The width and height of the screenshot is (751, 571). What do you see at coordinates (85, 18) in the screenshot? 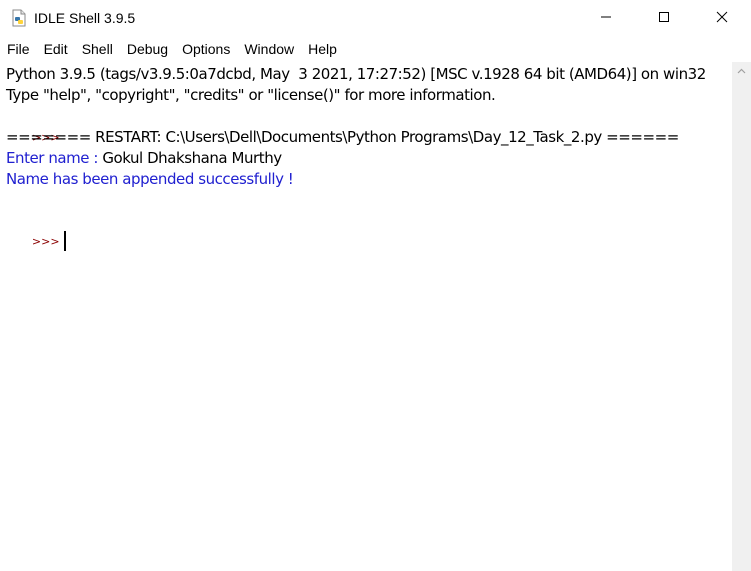
I see `window-title: IDLE Shell 3.9.5` at bounding box center [85, 18].